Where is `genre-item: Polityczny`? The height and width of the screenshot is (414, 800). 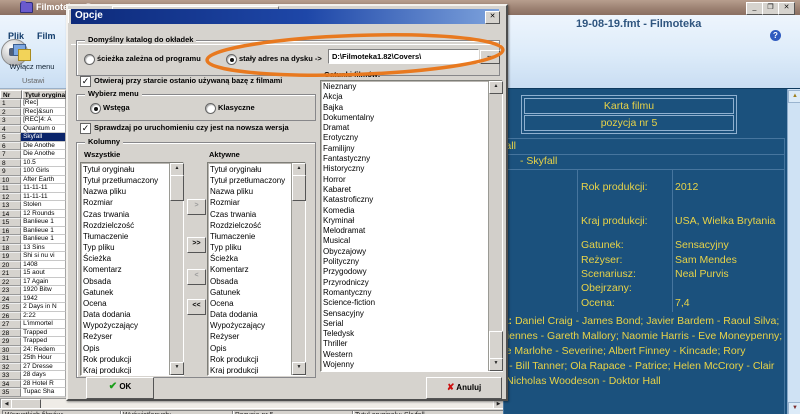 genre-item: Polityczny is located at coordinates (406, 262).